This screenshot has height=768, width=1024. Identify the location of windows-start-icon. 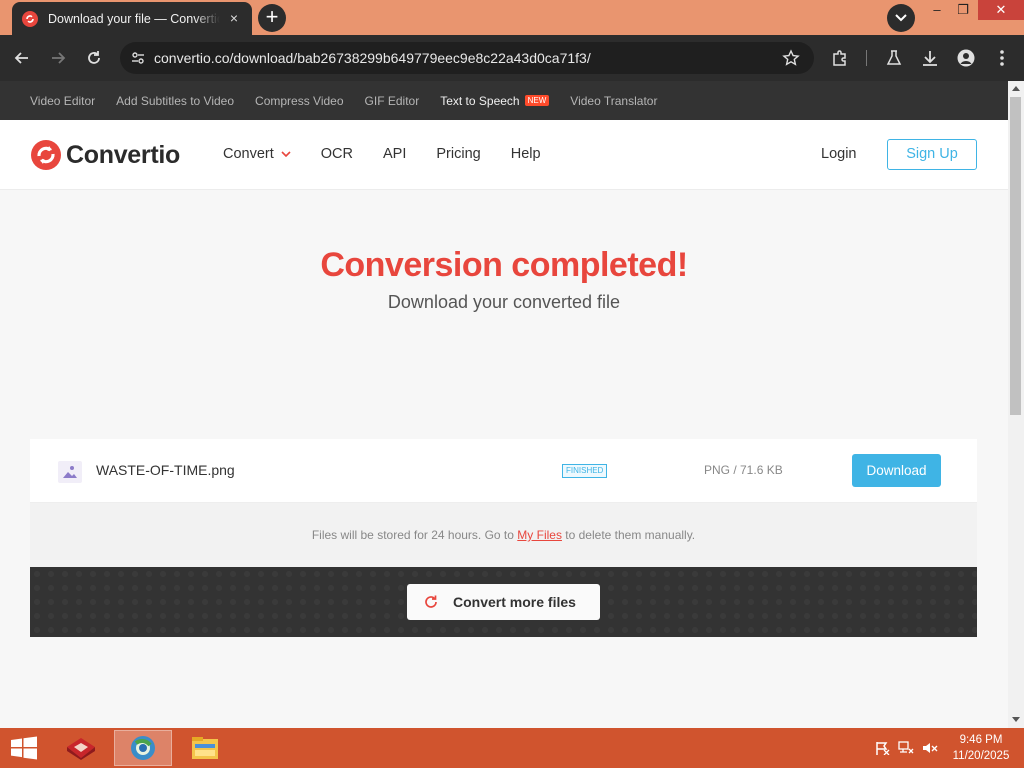
(24, 748).